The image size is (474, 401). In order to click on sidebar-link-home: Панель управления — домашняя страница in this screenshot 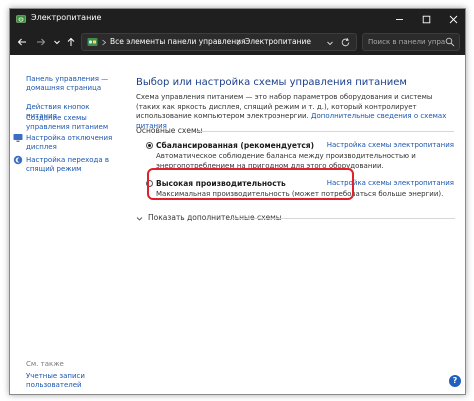, I will do `click(72, 84)`.